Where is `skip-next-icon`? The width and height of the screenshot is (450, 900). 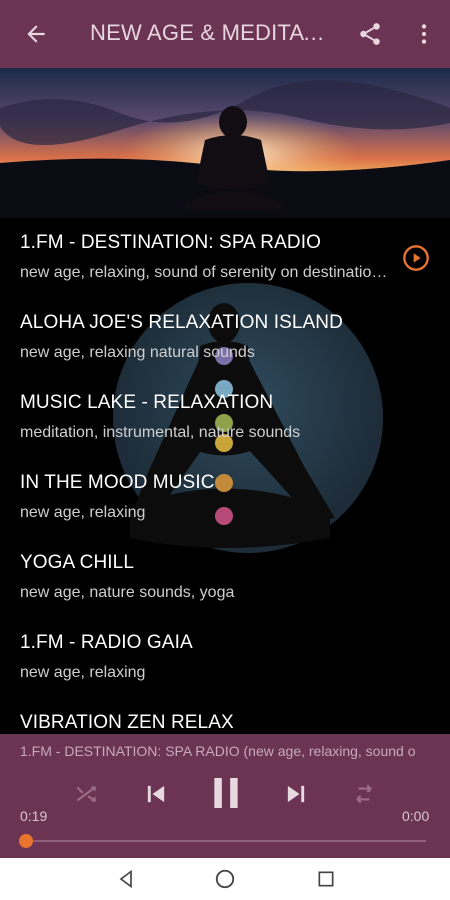
skip-next-icon is located at coordinates (296, 794).